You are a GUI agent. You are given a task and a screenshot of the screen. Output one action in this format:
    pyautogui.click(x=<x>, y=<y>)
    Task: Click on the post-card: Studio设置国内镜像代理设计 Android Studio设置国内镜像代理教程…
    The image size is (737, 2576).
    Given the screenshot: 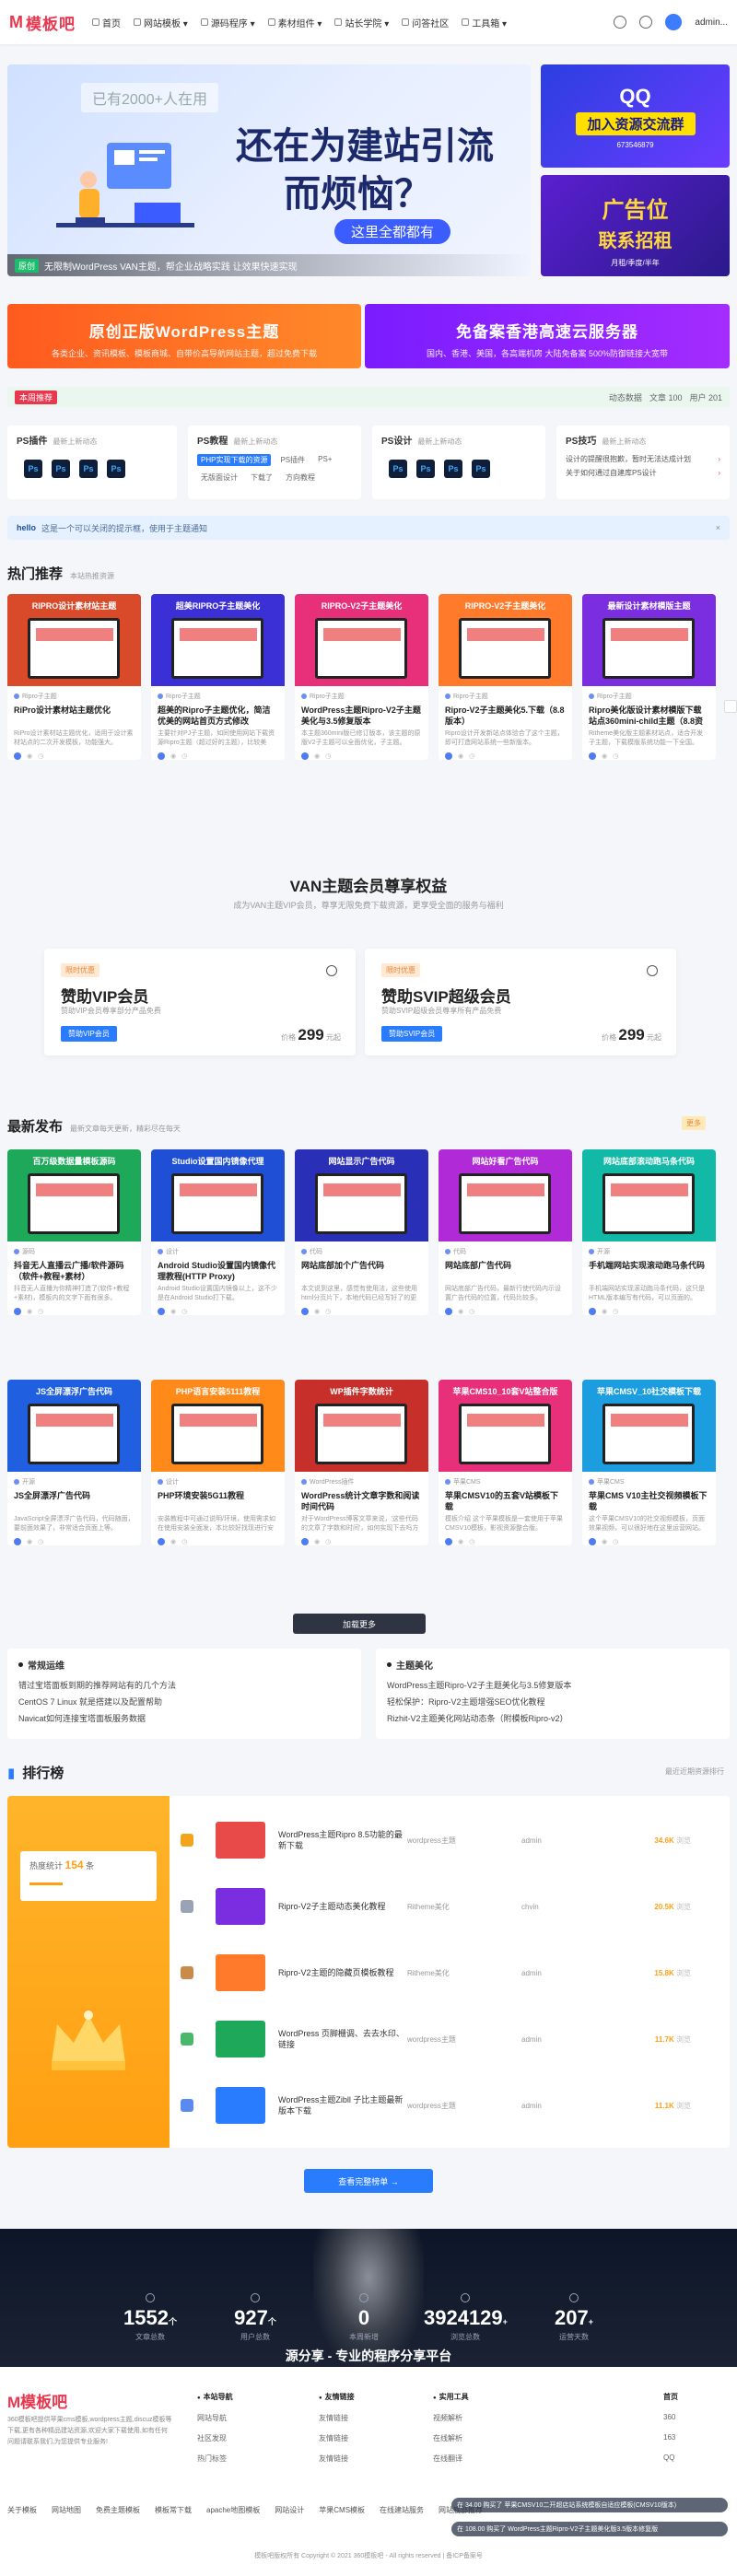 What is the action you would take?
    pyautogui.click(x=218, y=1232)
    